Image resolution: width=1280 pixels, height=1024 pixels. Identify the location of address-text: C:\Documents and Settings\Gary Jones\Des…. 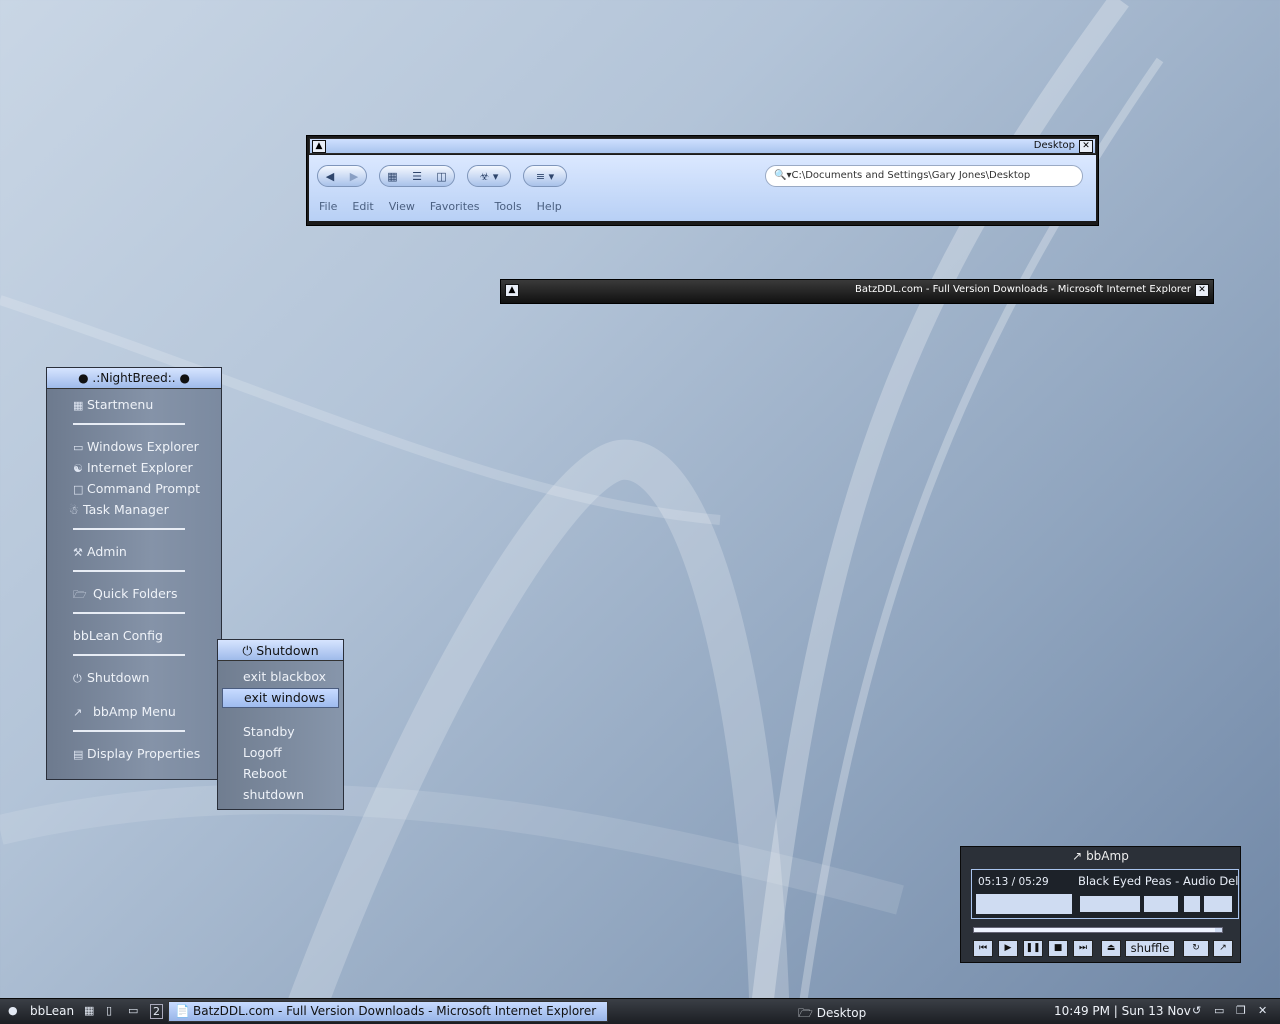
(911, 175).